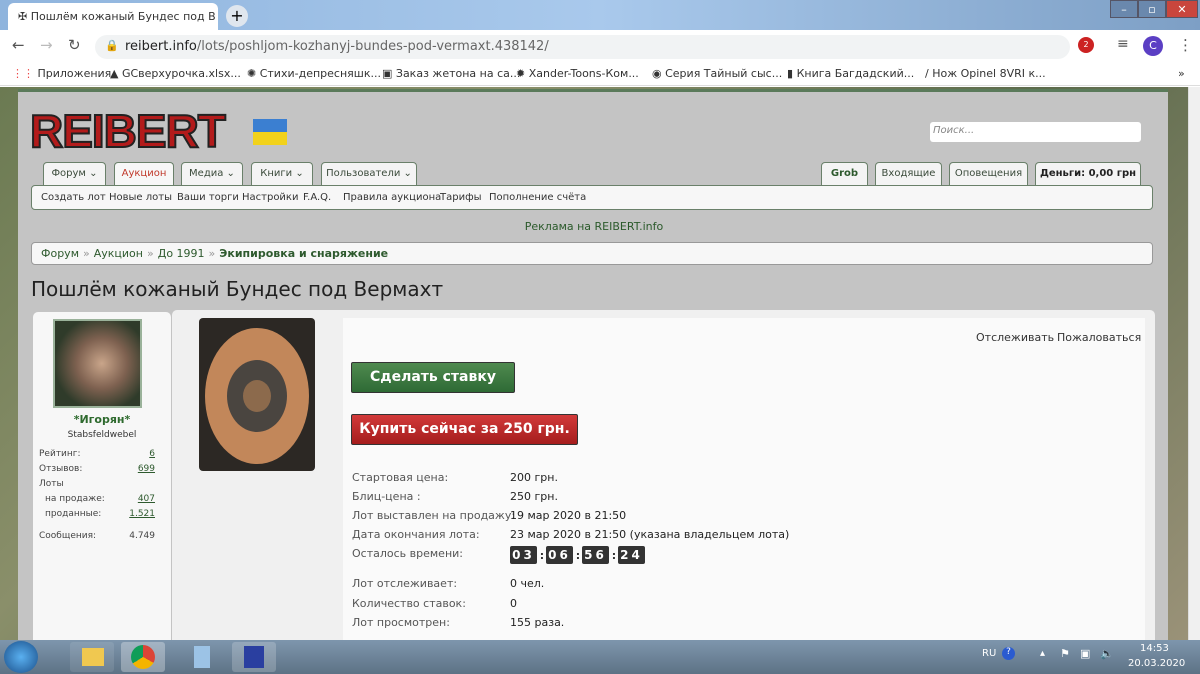 This screenshot has height=674, width=1200. I want to click on subnav-top-up: Пополнение счёта, so click(537, 197).